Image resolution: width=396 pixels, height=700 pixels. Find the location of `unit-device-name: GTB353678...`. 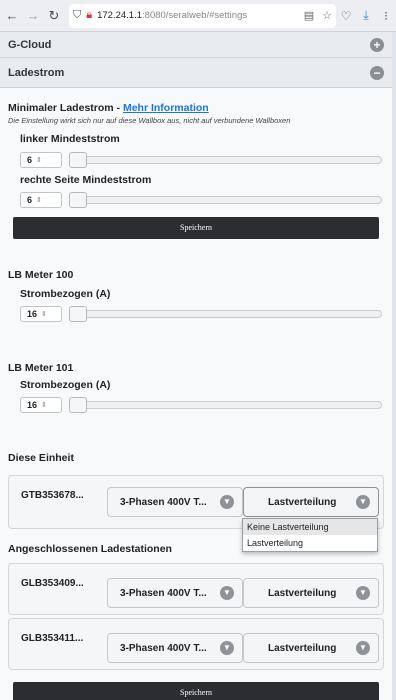

unit-device-name: GTB353678... is located at coordinates (52, 495).